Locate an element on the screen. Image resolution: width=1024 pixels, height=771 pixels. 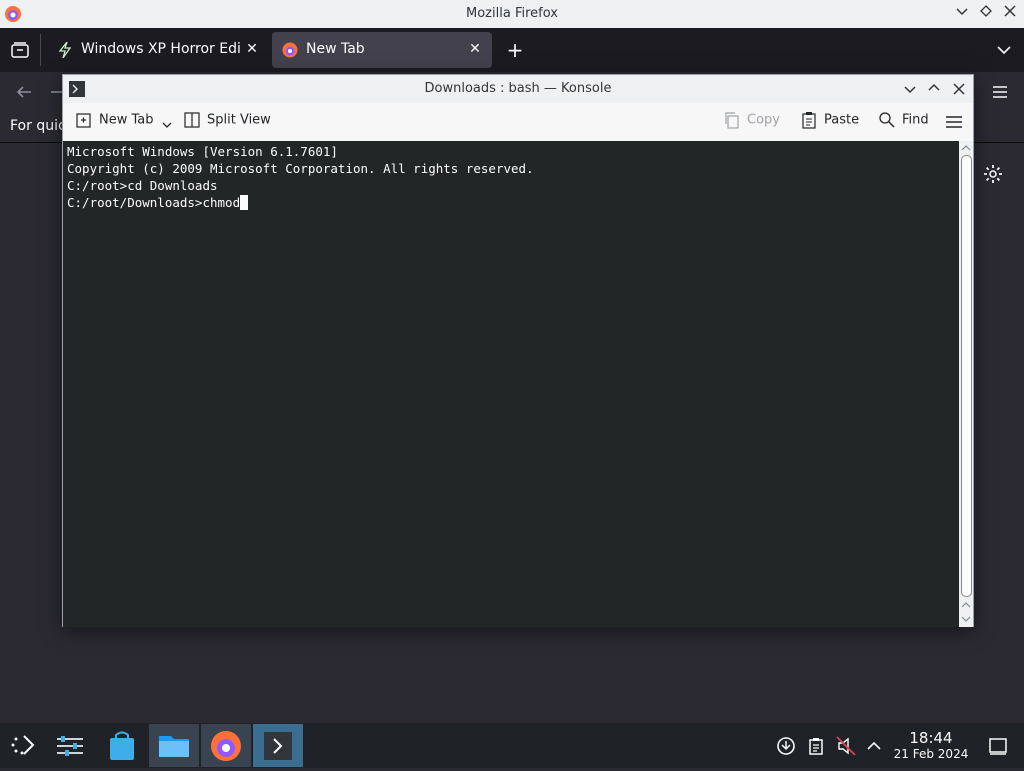
paste-label: Paste is located at coordinates (842, 120).